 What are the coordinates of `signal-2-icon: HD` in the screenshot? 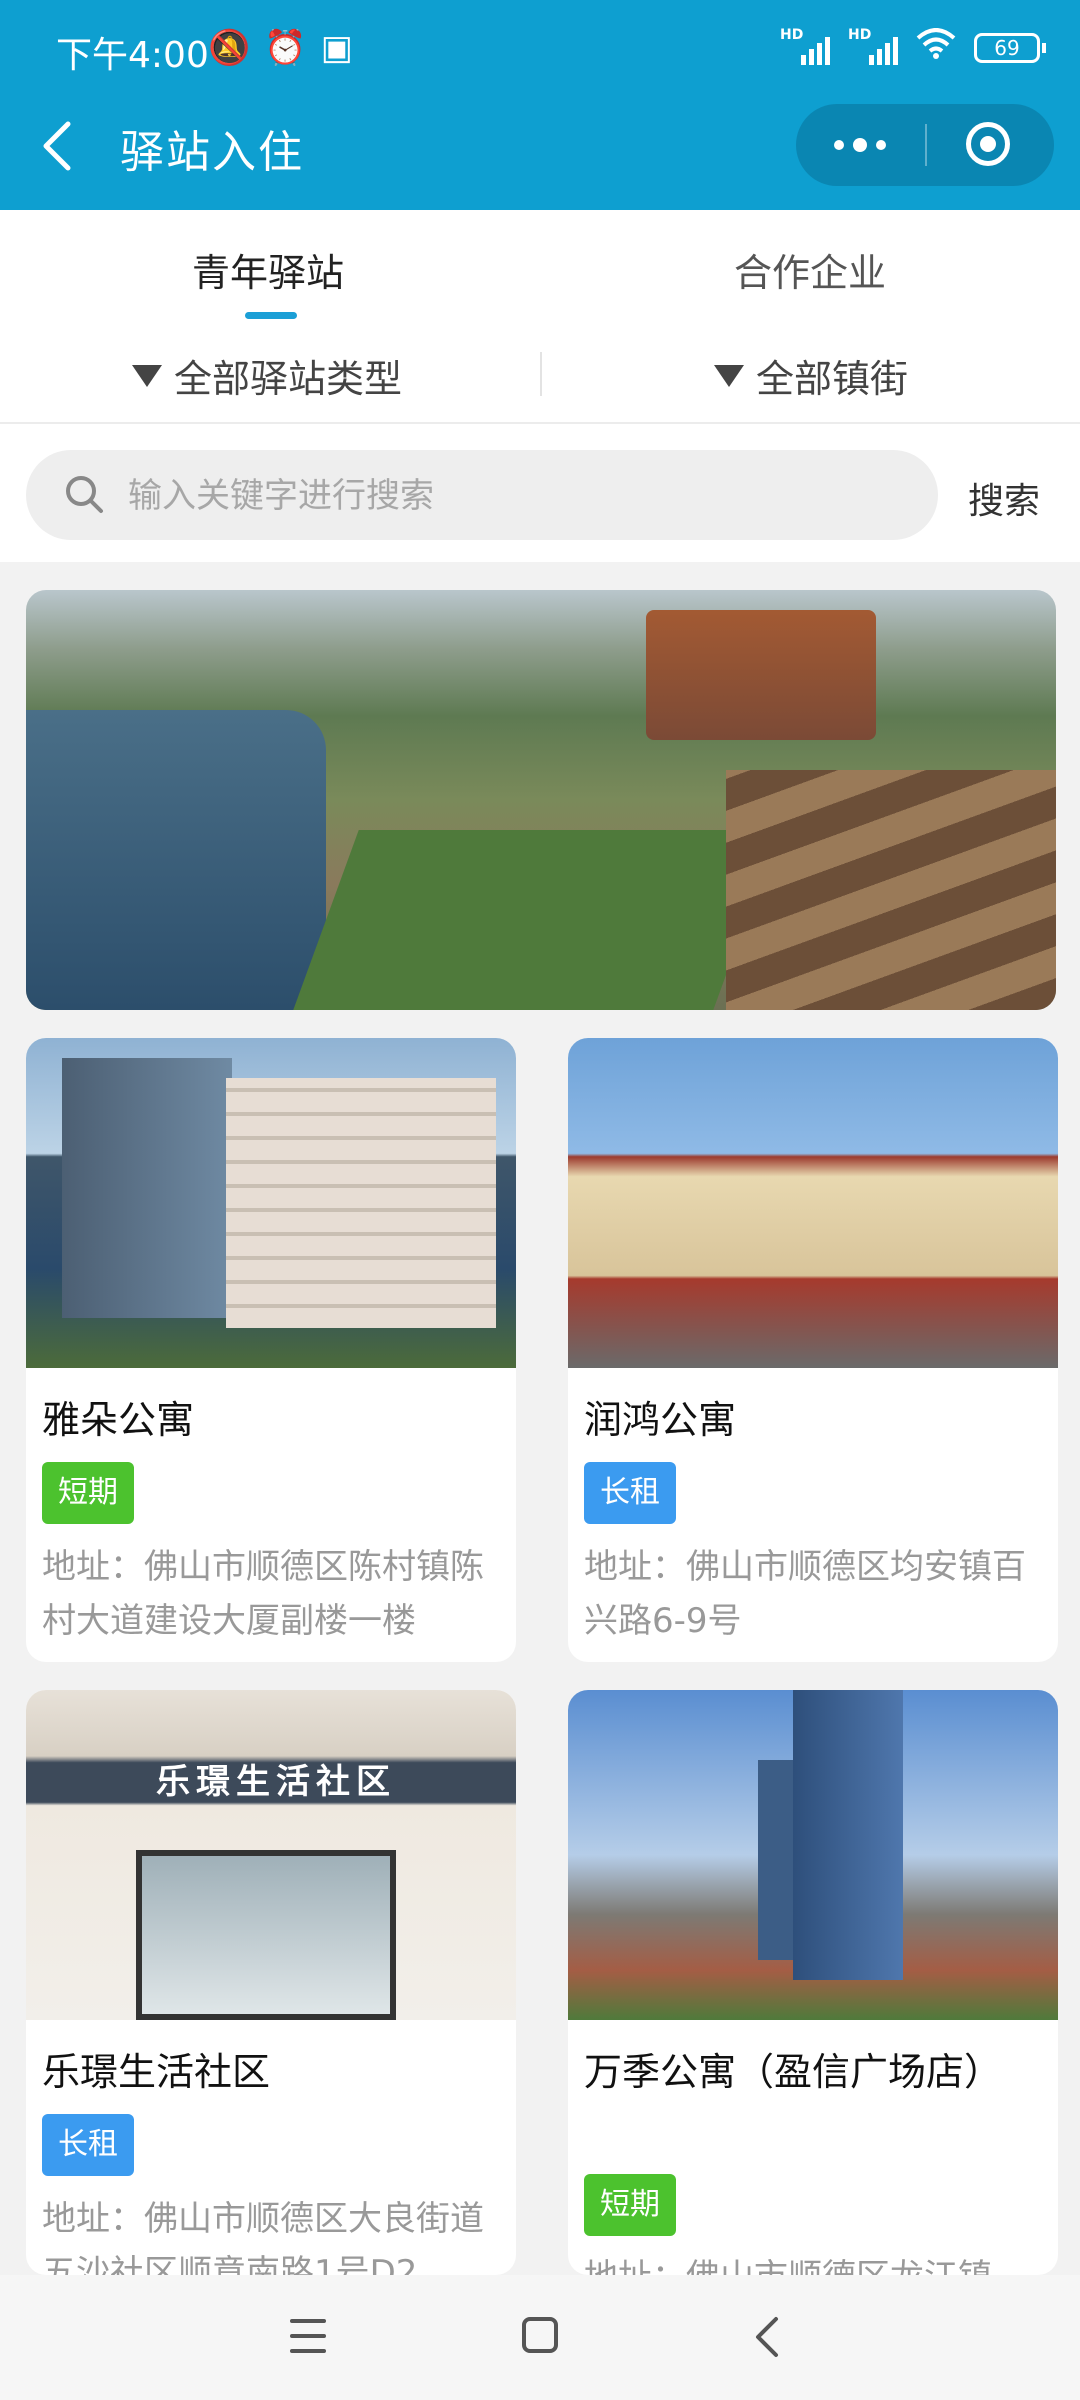 It's located at (873, 46).